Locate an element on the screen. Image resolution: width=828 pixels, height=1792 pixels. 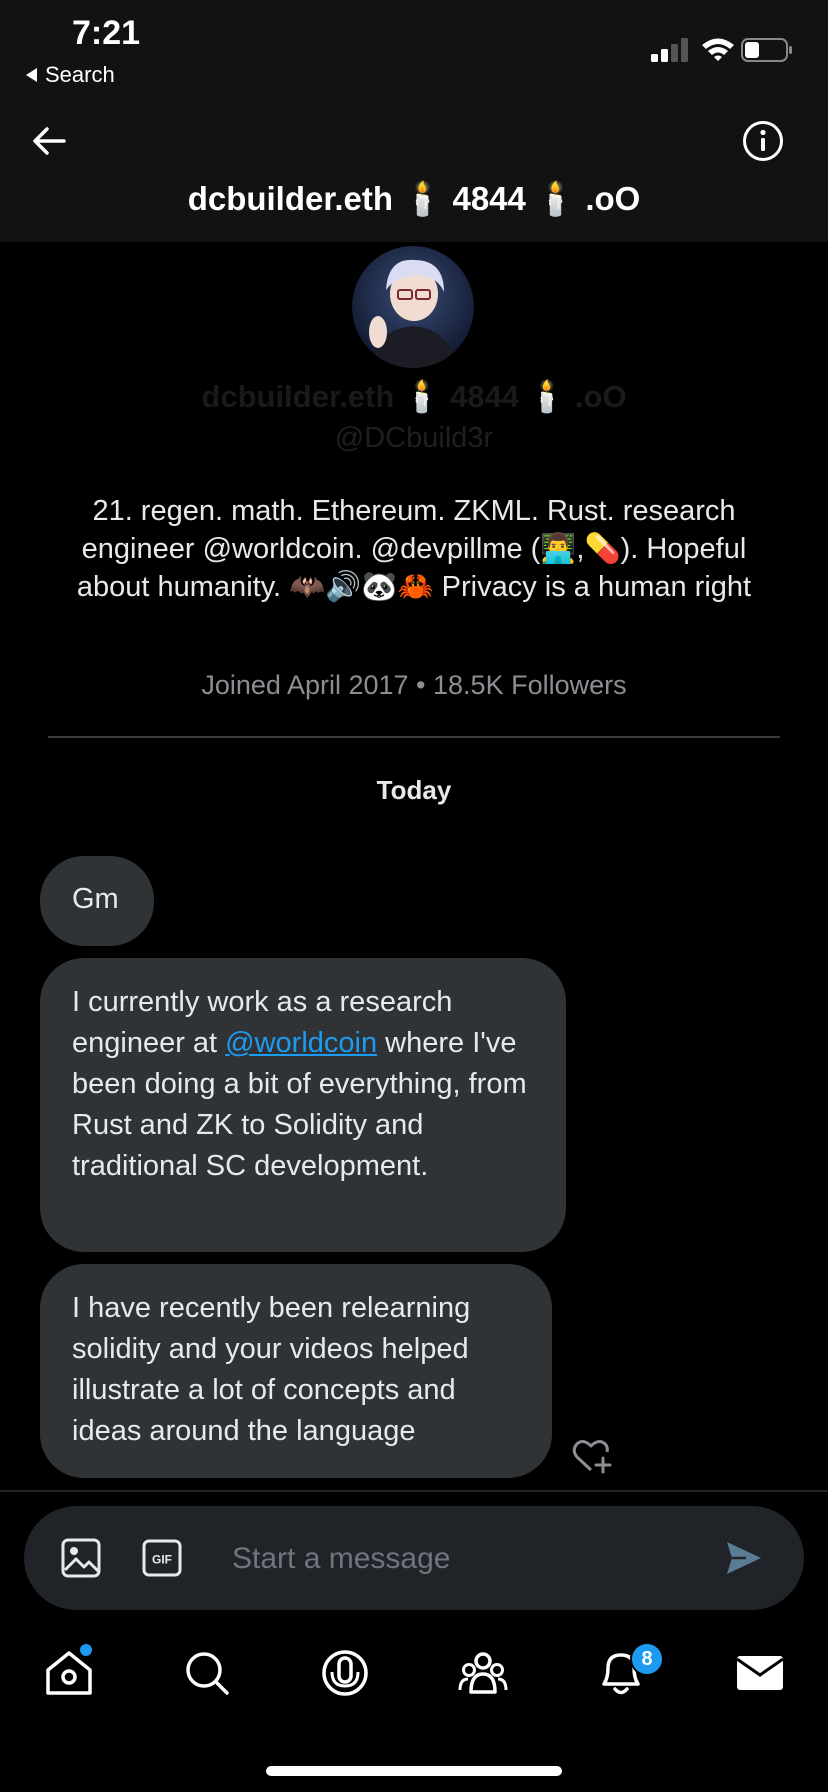
back-to-app-link: Search is located at coordinates (70, 75).